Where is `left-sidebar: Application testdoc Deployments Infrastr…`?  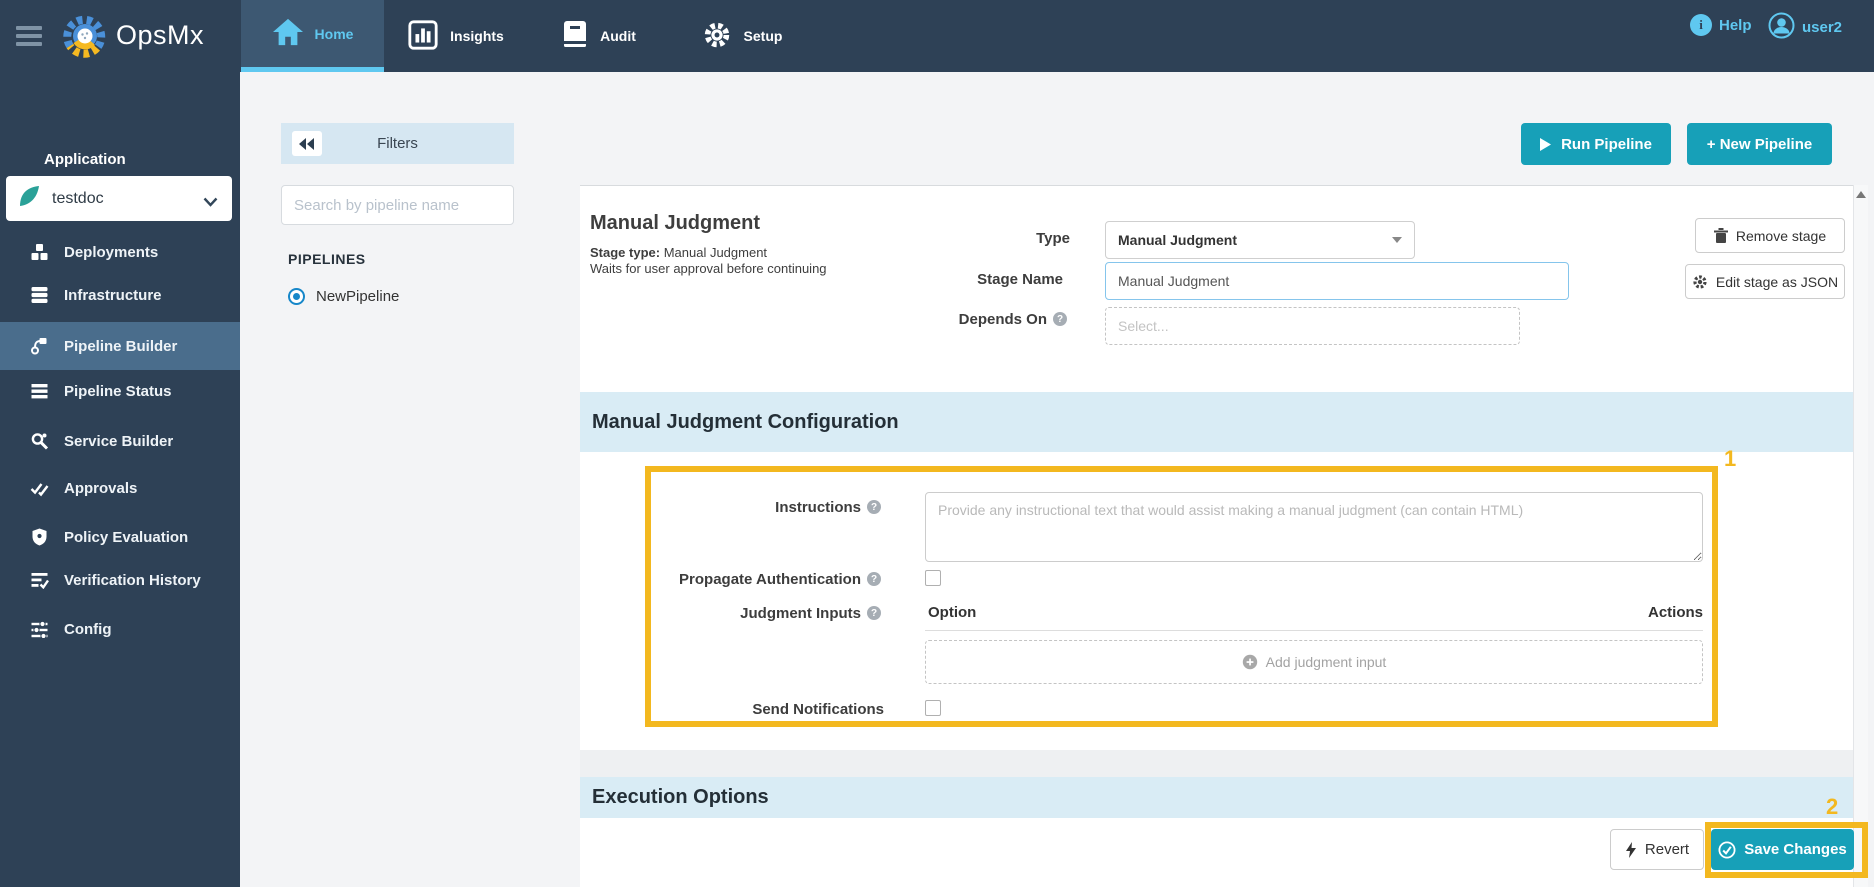
left-sidebar: Application testdoc Deployments Infrastr… is located at coordinates (120, 479).